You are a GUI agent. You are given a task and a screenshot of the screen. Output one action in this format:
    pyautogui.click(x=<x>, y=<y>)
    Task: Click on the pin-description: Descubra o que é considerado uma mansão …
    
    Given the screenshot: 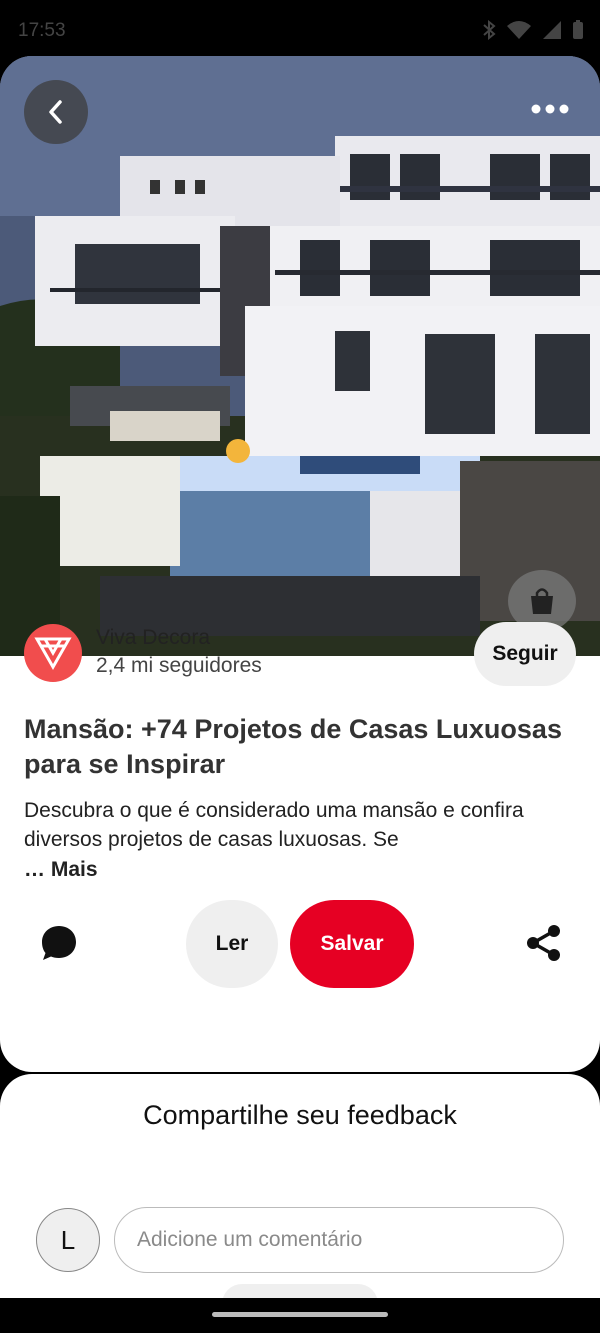 What is the action you would take?
    pyautogui.click(x=274, y=825)
    